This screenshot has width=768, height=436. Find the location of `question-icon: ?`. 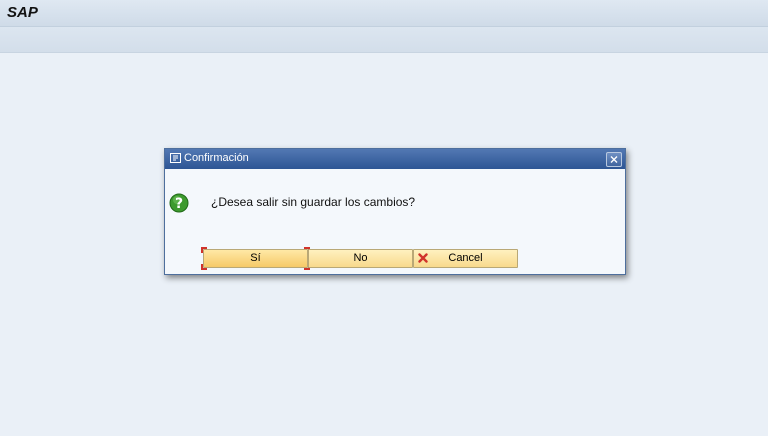

question-icon: ? is located at coordinates (179, 203).